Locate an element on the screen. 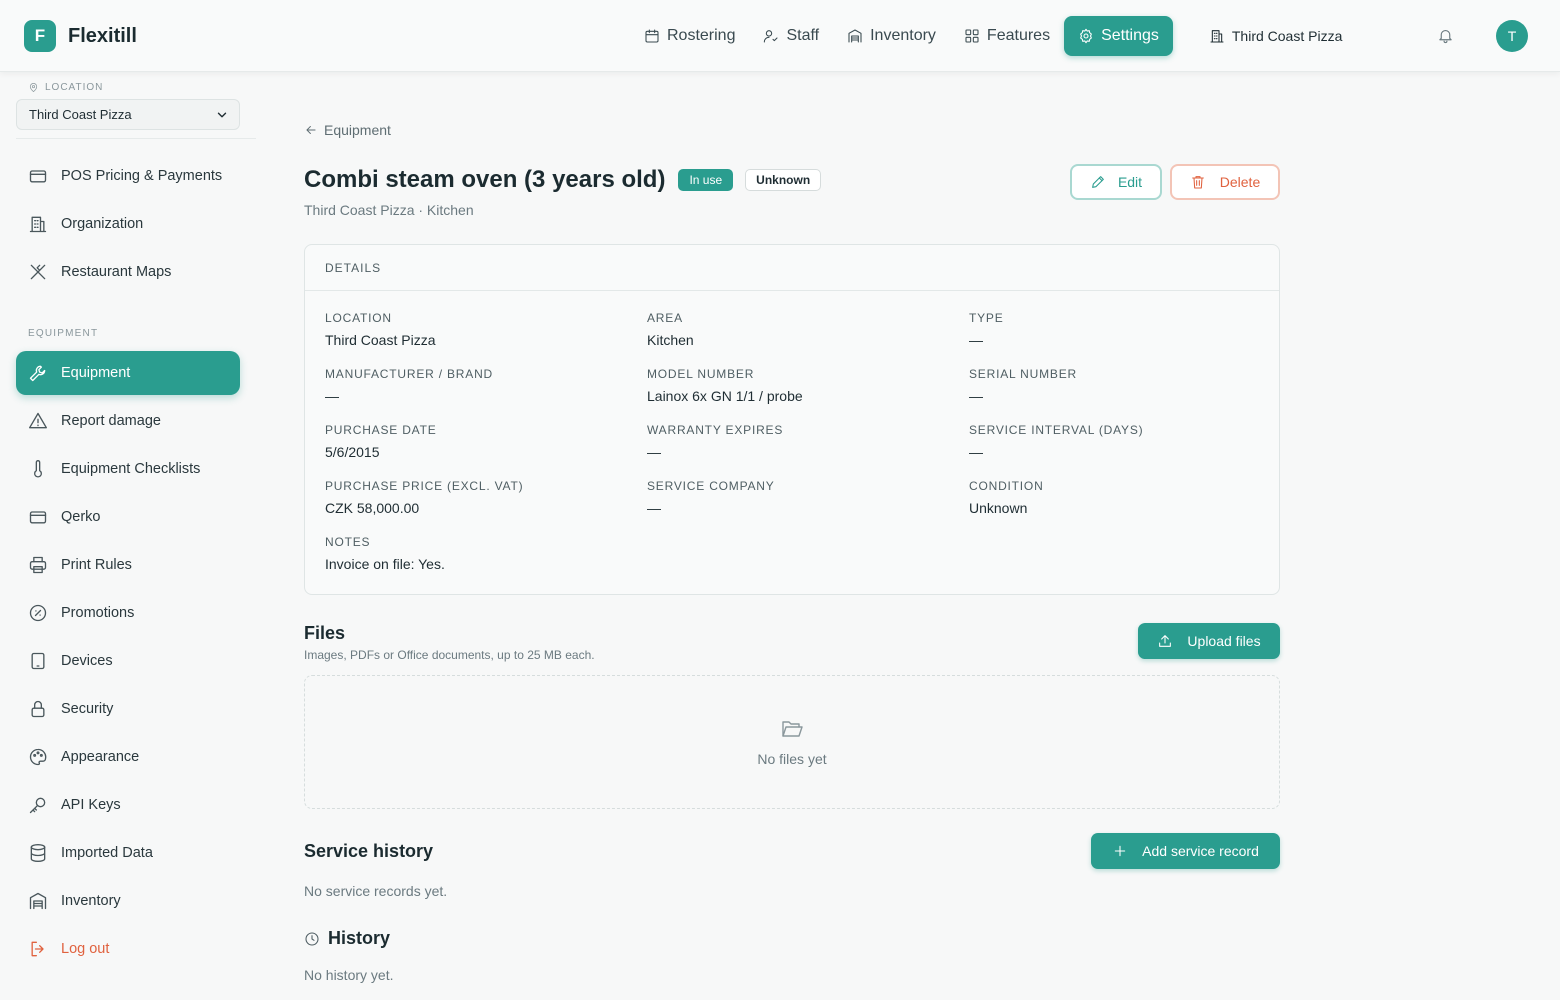 This screenshot has width=1560, height=1000. nav-location: Third Coast Pizza is located at coordinates (1275, 36).